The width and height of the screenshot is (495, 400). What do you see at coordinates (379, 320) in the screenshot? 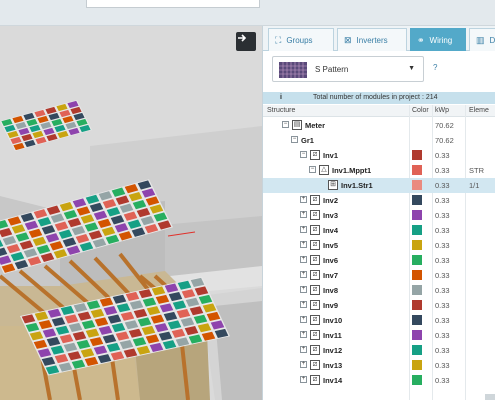
I see `table-row: + ⧄ Inv10 0.33` at bounding box center [379, 320].